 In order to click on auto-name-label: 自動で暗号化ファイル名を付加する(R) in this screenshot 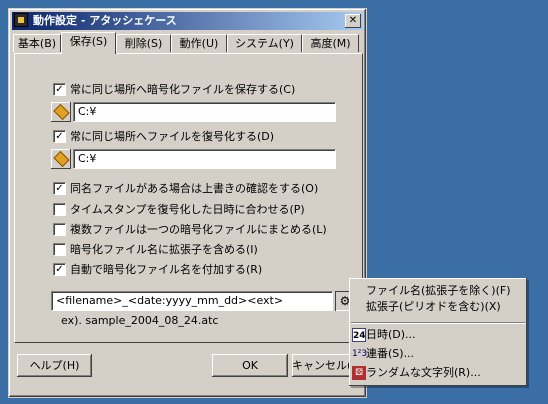, I will do `click(166, 269)`.